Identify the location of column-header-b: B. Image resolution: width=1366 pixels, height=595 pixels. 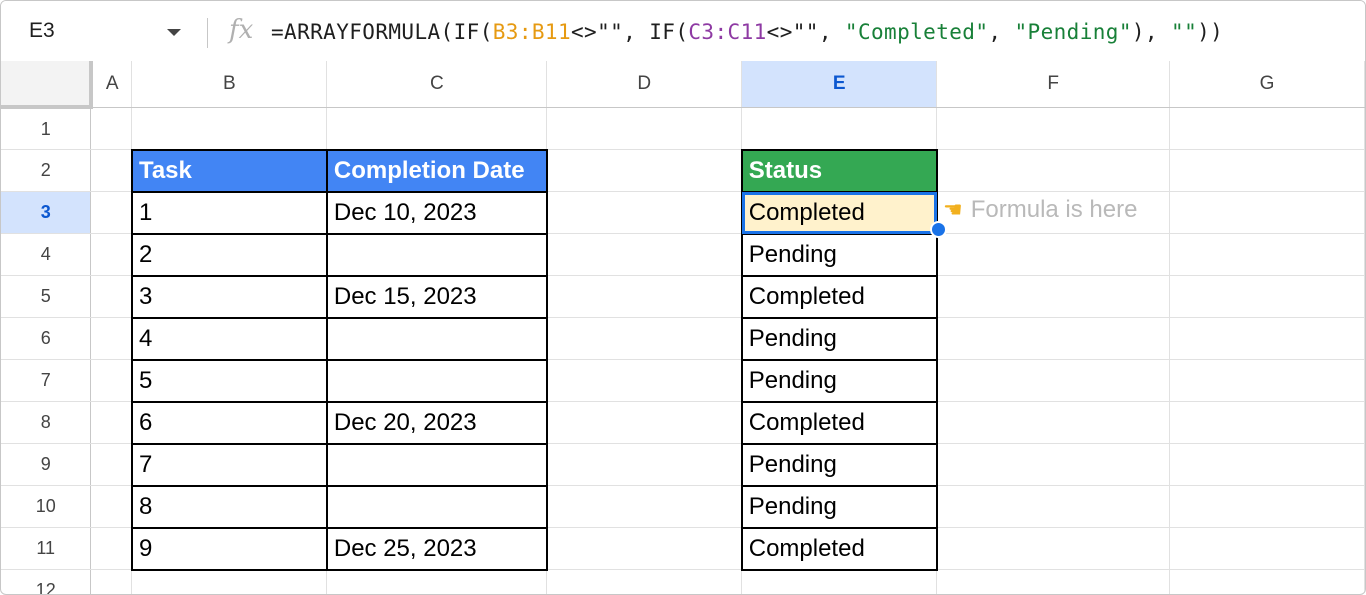
(229, 84).